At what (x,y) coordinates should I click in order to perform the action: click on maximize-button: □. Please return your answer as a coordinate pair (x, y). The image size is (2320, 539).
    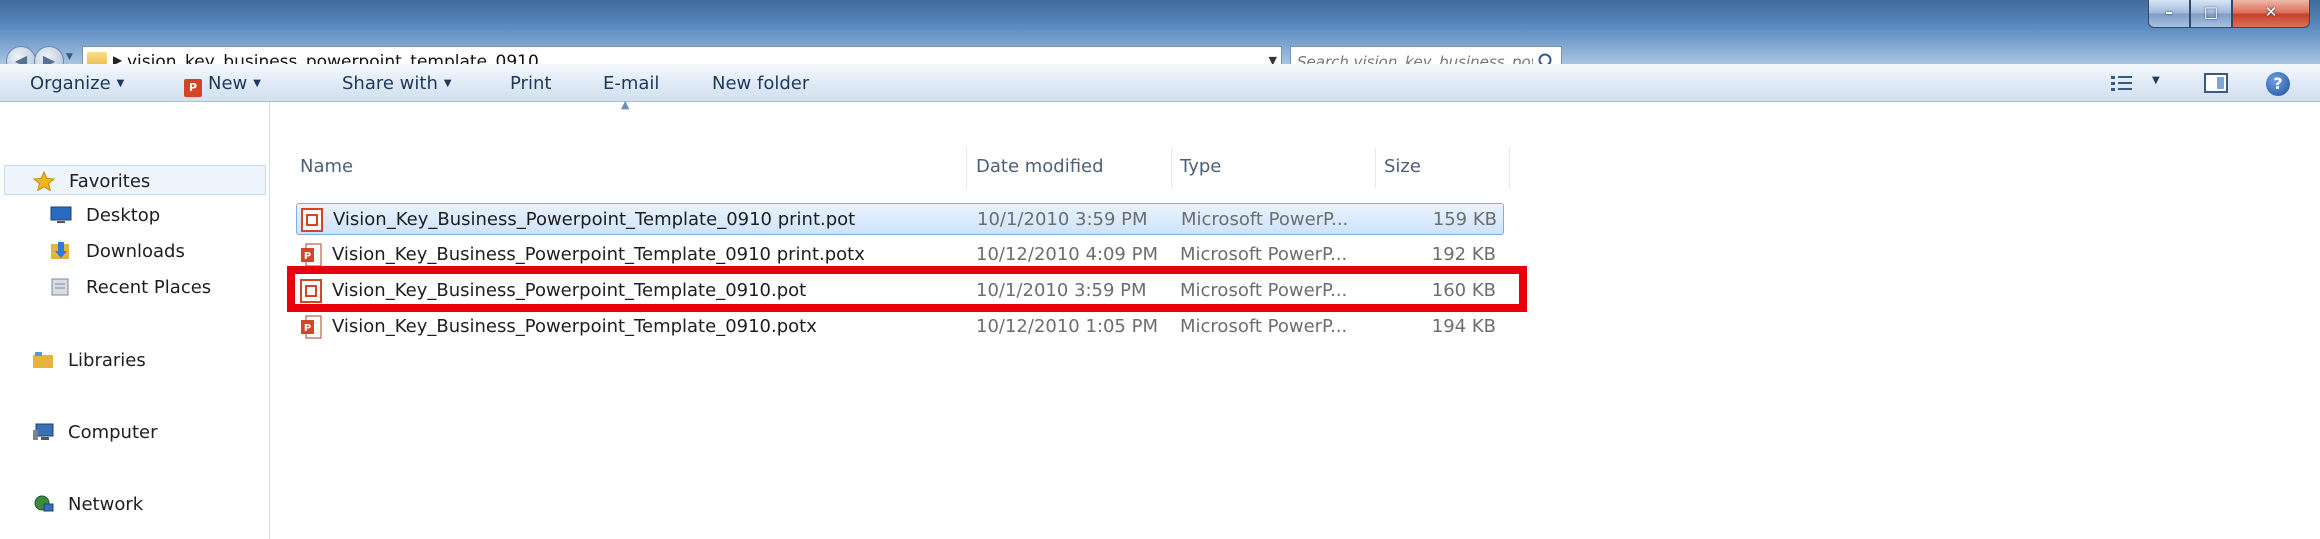
    Looking at the image, I should click on (2211, 14).